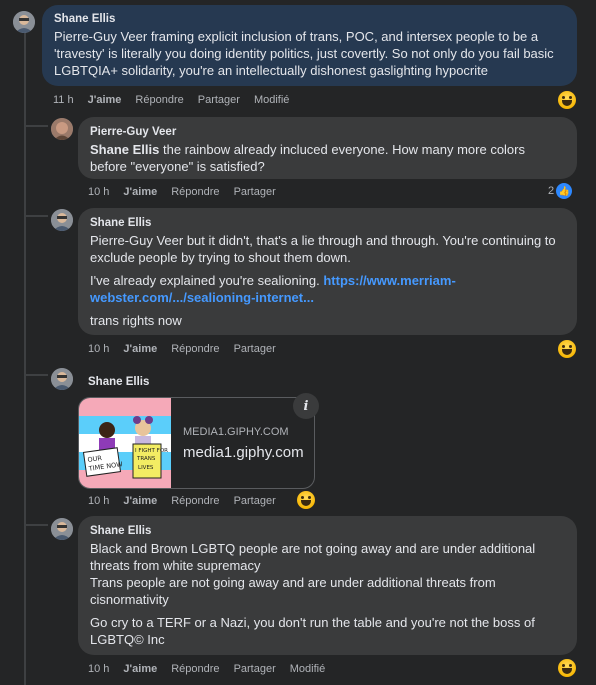 The width and height of the screenshot is (596, 685). Describe the element at coordinates (124, 149) in the screenshot. I see `mention-link: Shane Ellis` at that location.